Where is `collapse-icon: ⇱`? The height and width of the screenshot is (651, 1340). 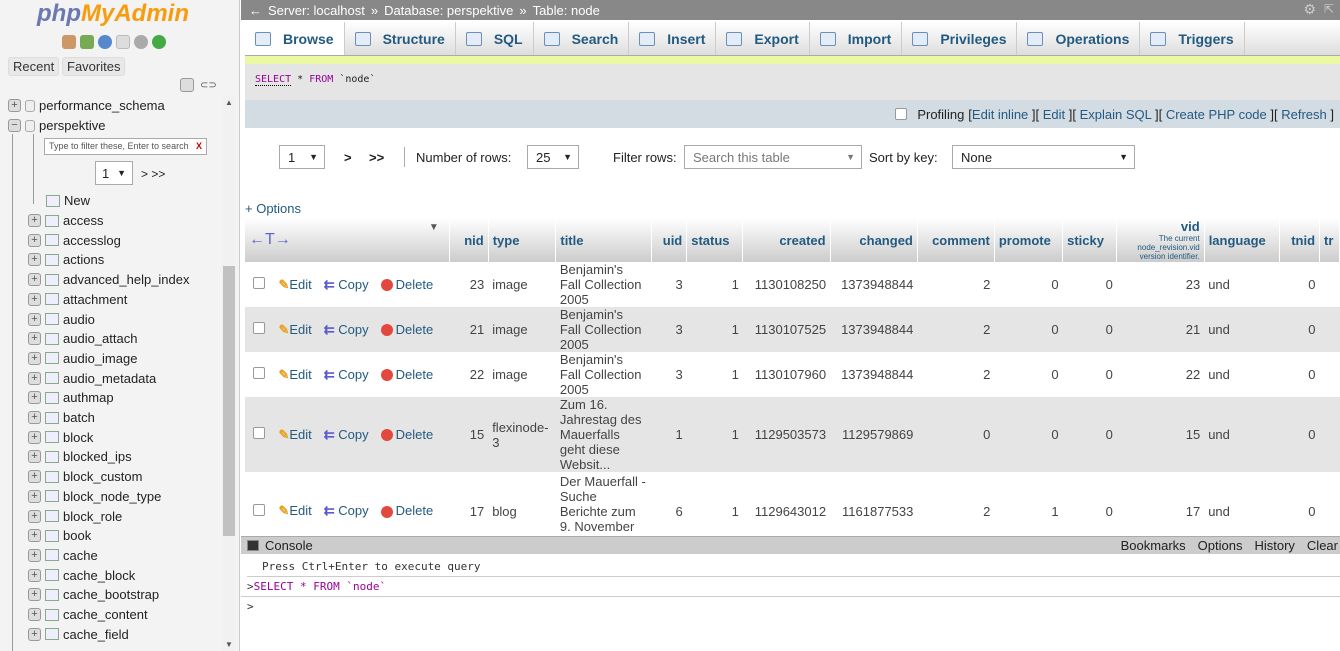
collapse-icon: ⇱ is located at coordinates (1329, 9).